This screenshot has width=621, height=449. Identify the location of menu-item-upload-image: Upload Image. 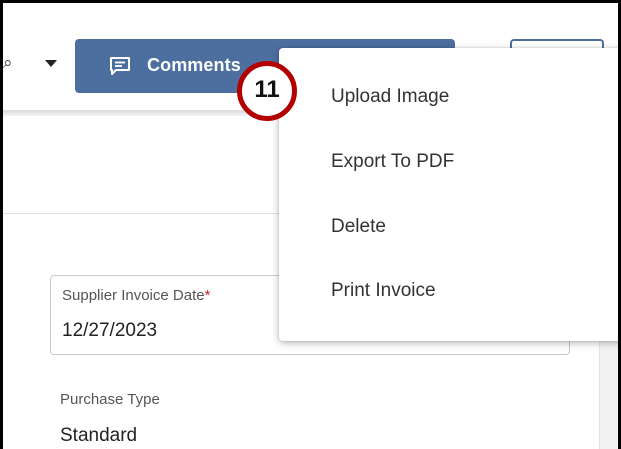
(448, 98).